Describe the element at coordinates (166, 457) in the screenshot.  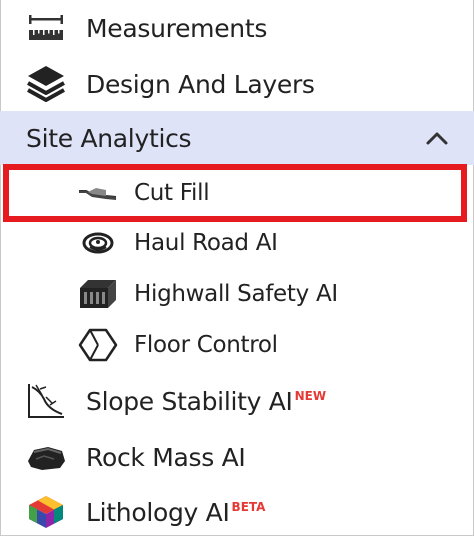
I see `menu-item-label: Rock Mass AI` at that location.